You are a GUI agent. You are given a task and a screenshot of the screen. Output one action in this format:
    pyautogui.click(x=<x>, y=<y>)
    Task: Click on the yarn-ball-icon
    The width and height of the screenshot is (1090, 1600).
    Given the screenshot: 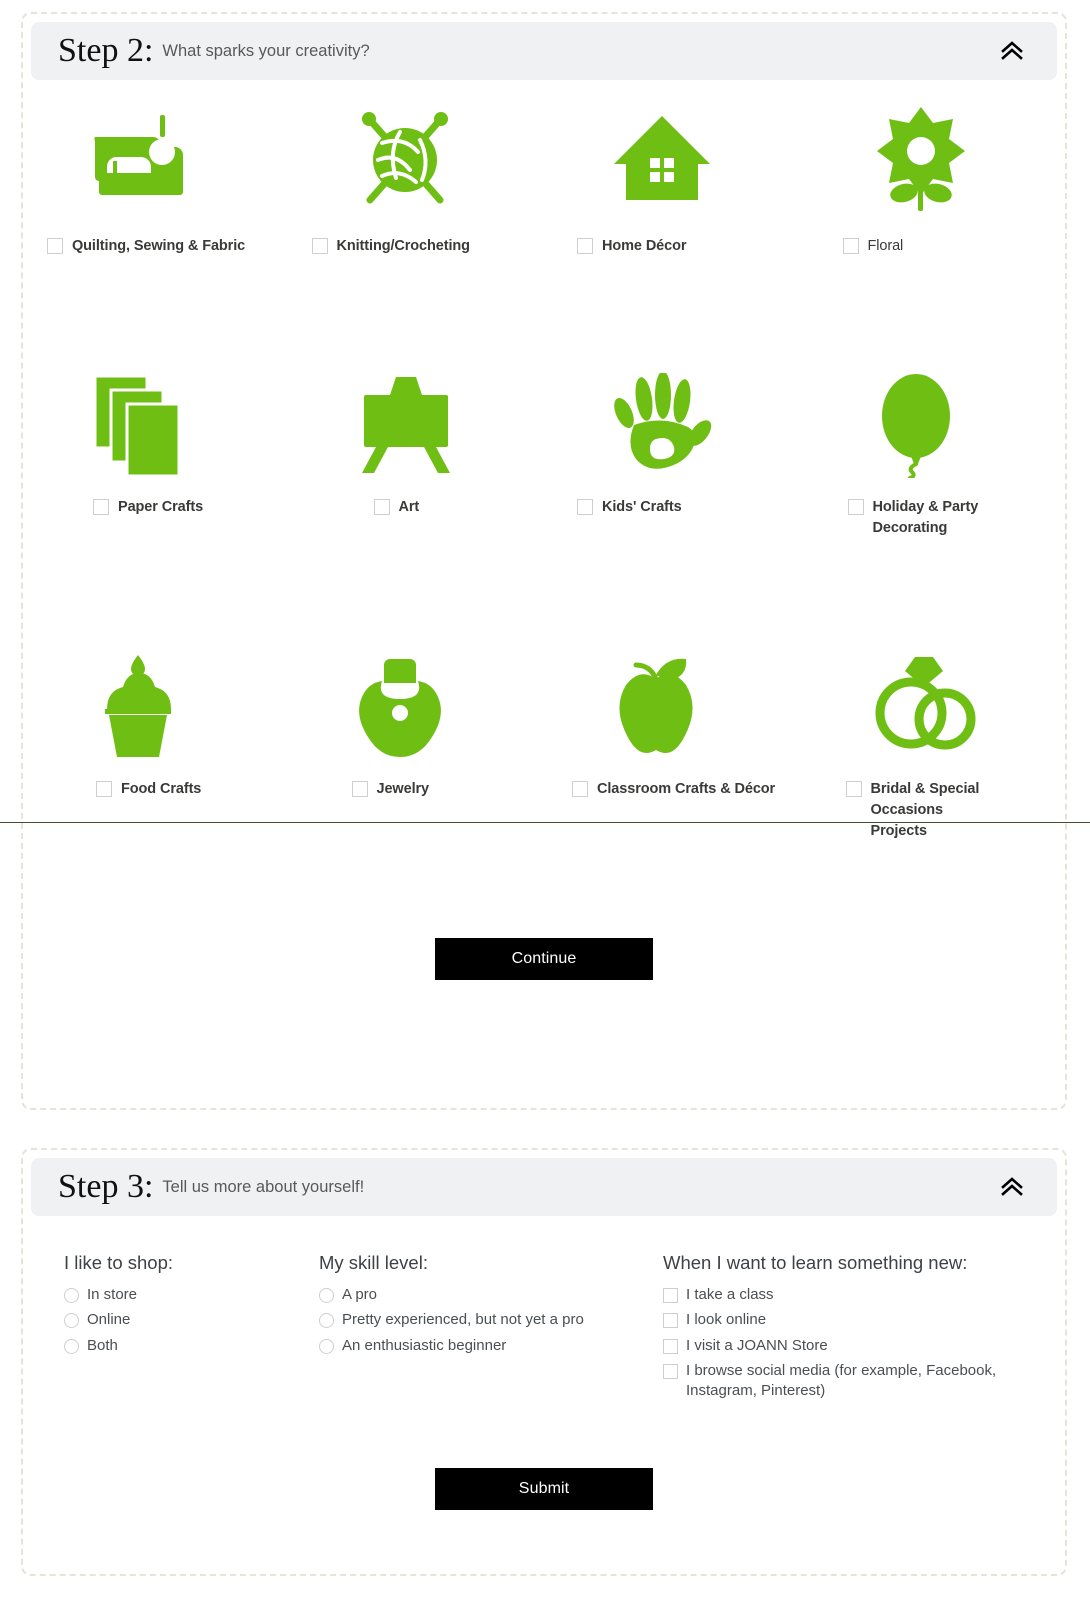 What is the action you would take?
    pyautogui.click(x=414, y=159)
    